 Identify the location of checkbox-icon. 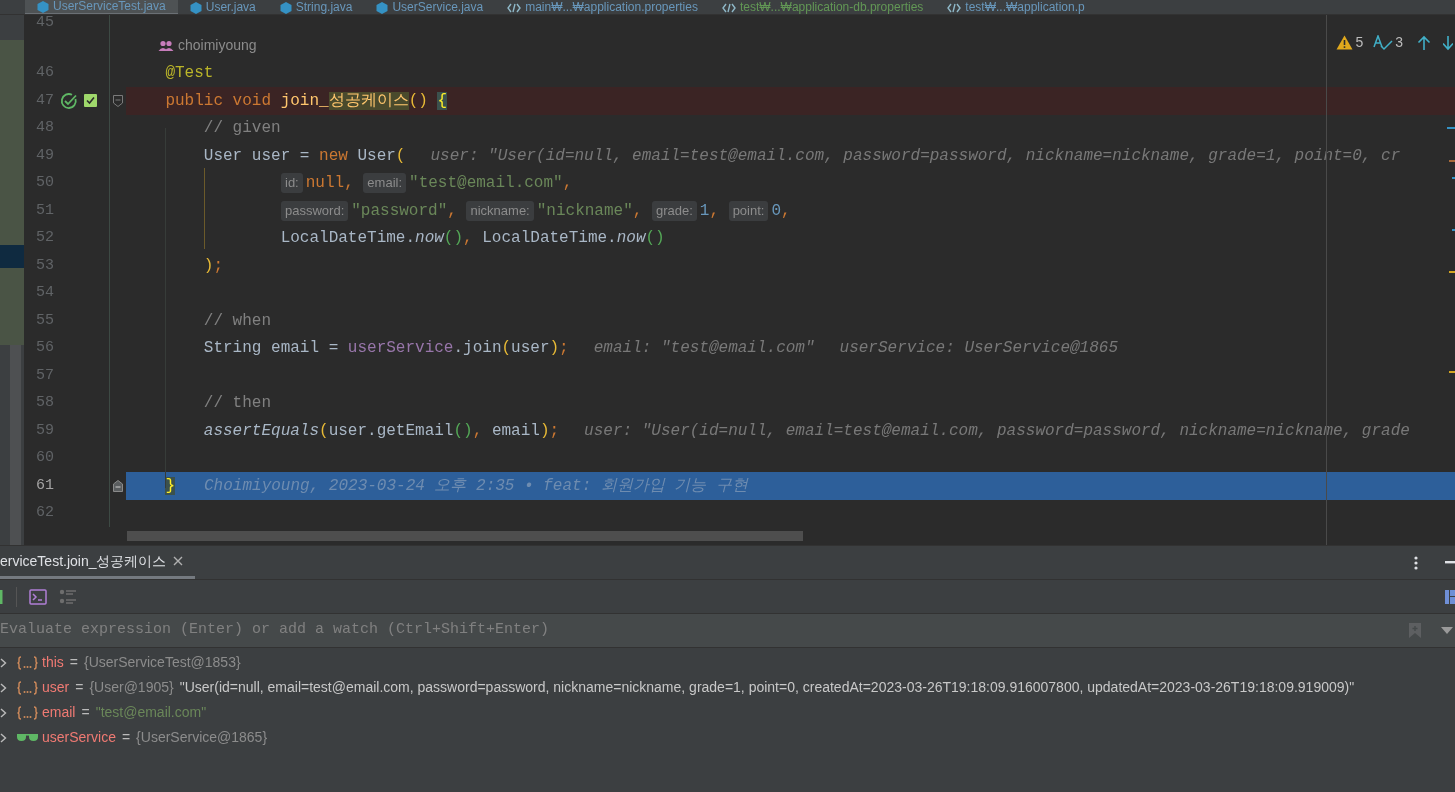
(90, 101).